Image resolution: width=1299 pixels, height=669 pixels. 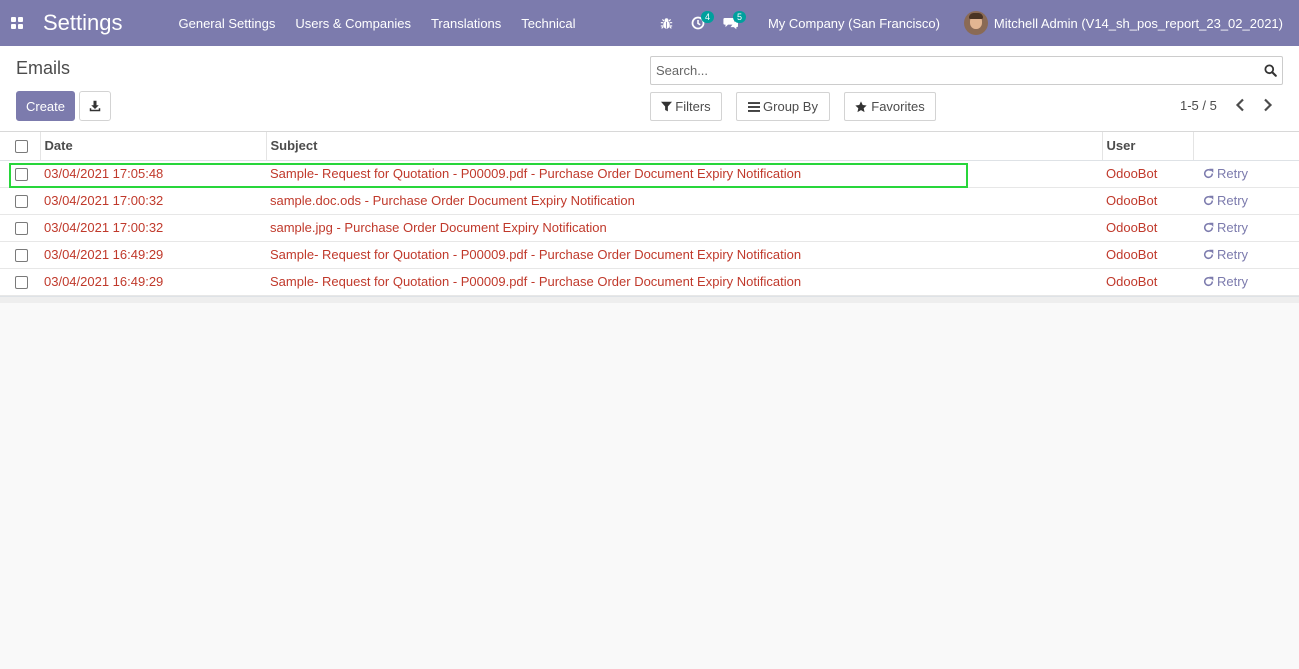 What do you see at coordinates (739, 17) in the screenshot?
I see `messages-count-badge: 5` at bounding box center [739, 17].